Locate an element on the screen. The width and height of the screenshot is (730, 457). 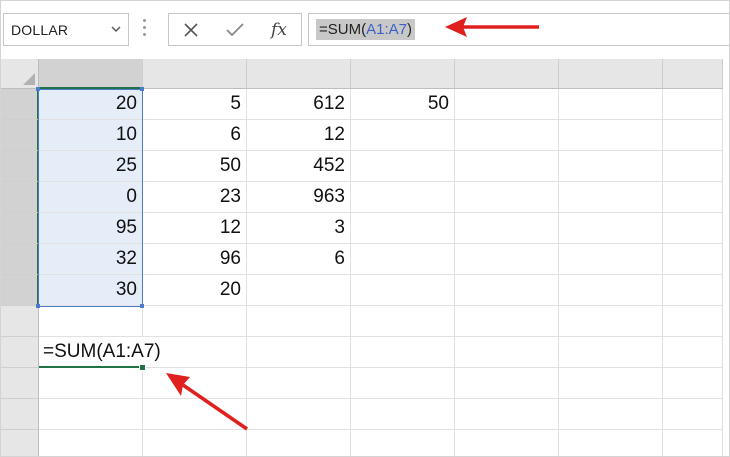
cell-b1: 5 is located at coordinates (195, 104).